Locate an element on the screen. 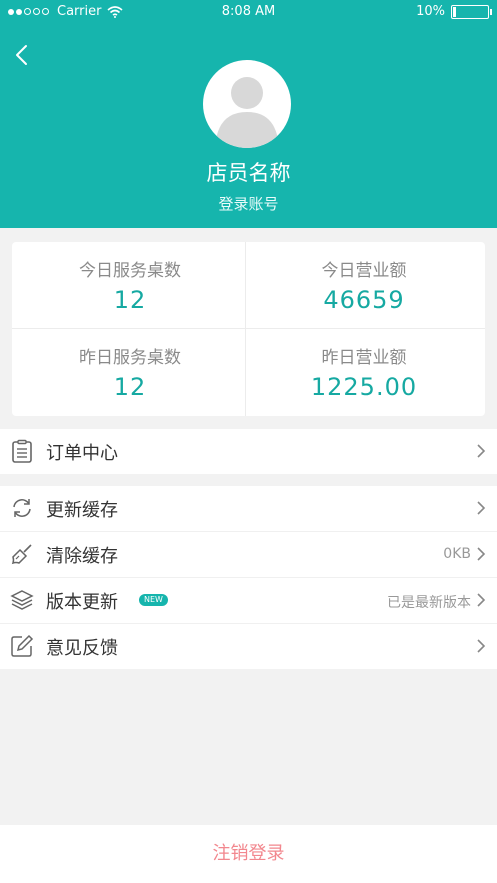  chevron-left-icon is located at coordinates (24, 55).